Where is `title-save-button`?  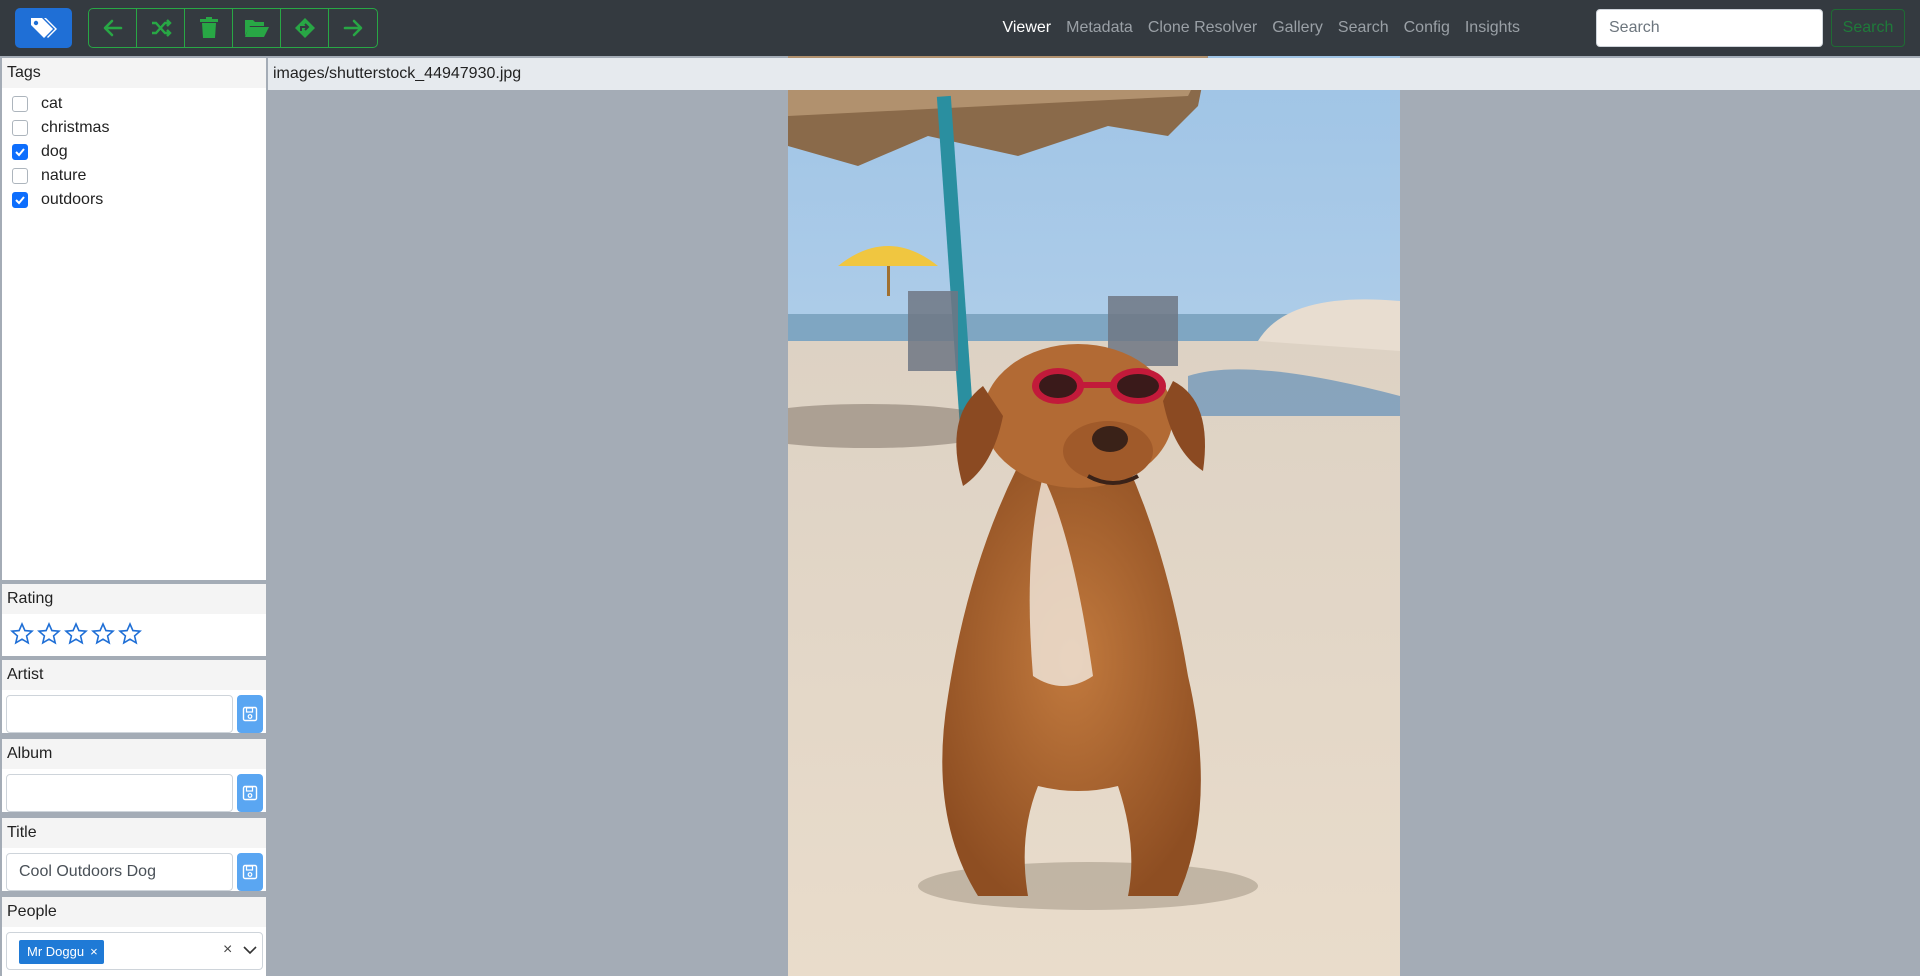 title-save-button is located at coordinates (250, 872).